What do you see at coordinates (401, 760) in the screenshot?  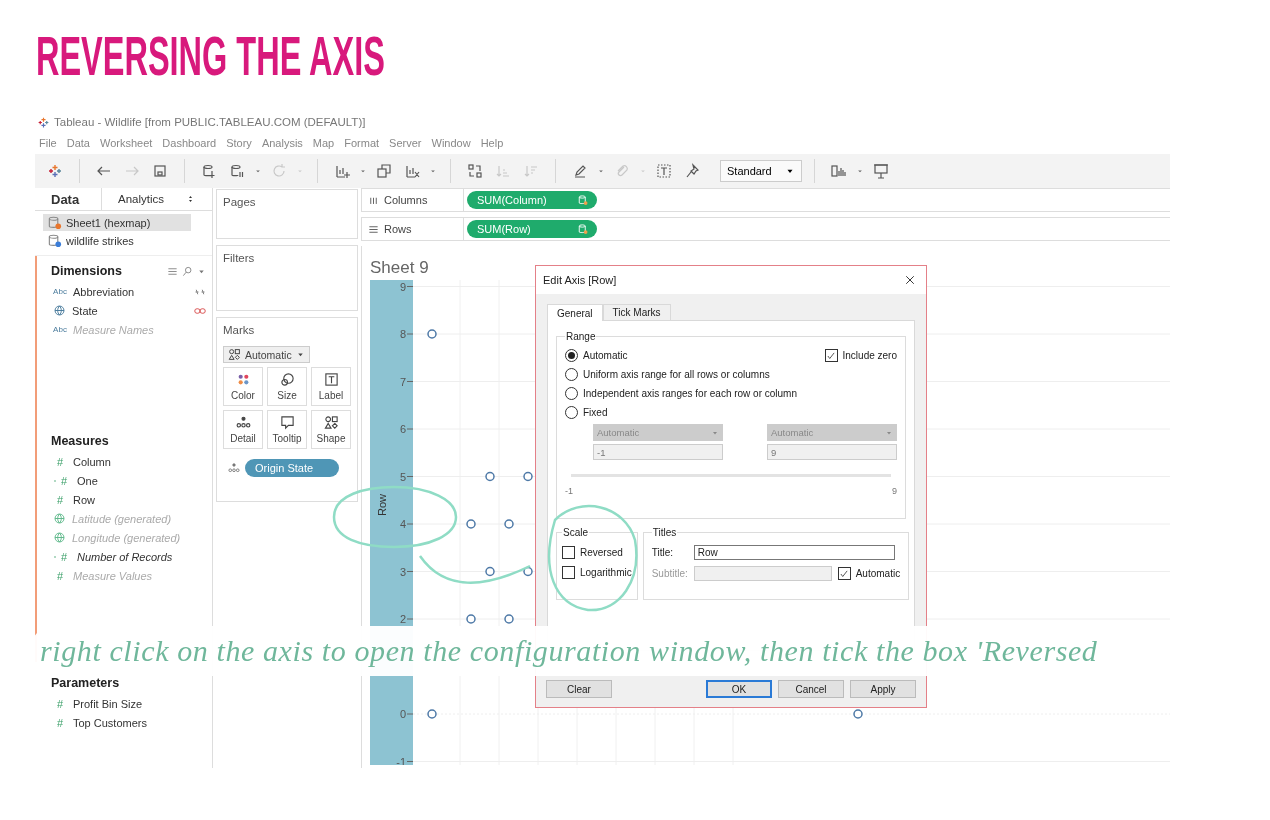 I see `axis-tick-label: -1` at bounding box center [401, 760].